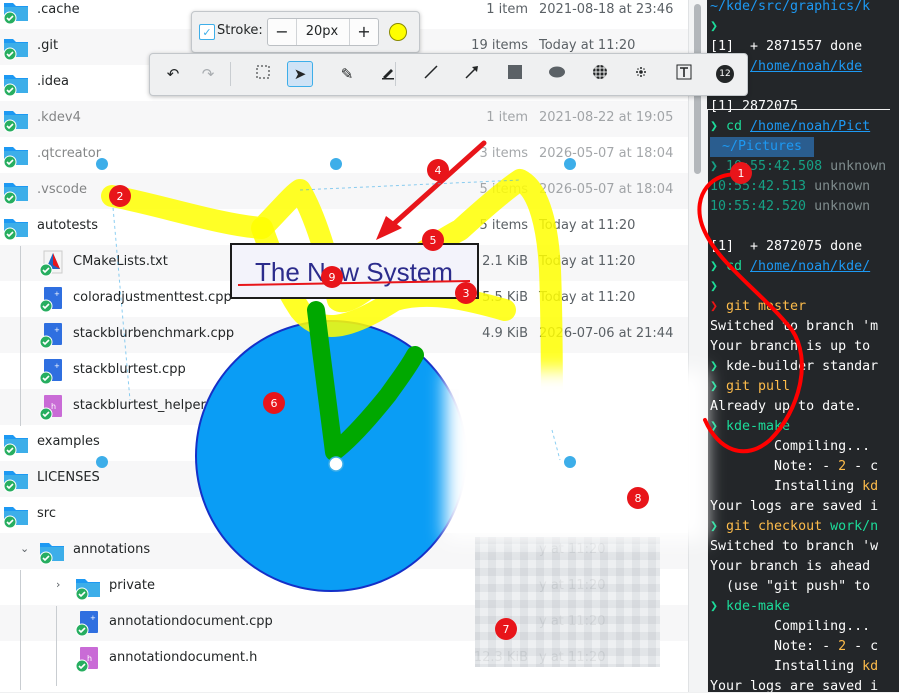 Image resolution: width=899 pixels, height=693 pixels. I want to click on terminal-line: 10:55:42.520 unknown, so click(790, 207).